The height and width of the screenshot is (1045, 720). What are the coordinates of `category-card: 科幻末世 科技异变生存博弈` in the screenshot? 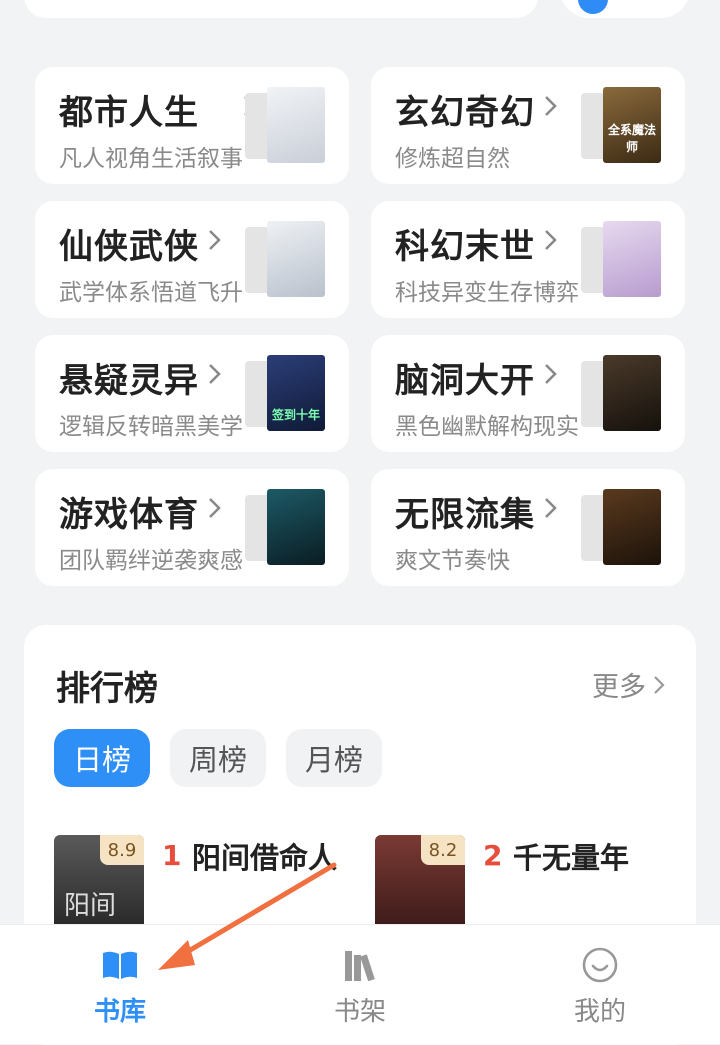 It's located at (528, 259).